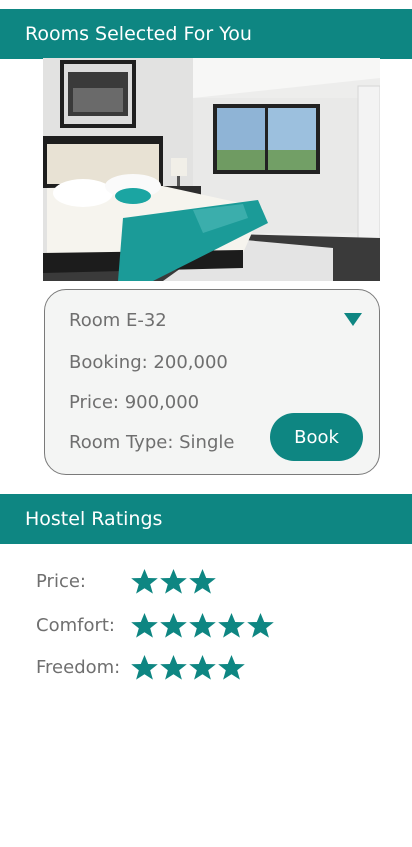 The height and width of the screenshot is (847, 412). What do you see at coordinates (75, 625) in the screenshot?
I see `rating-label-comfort: Comfort:` at bounding box center [75, 625].